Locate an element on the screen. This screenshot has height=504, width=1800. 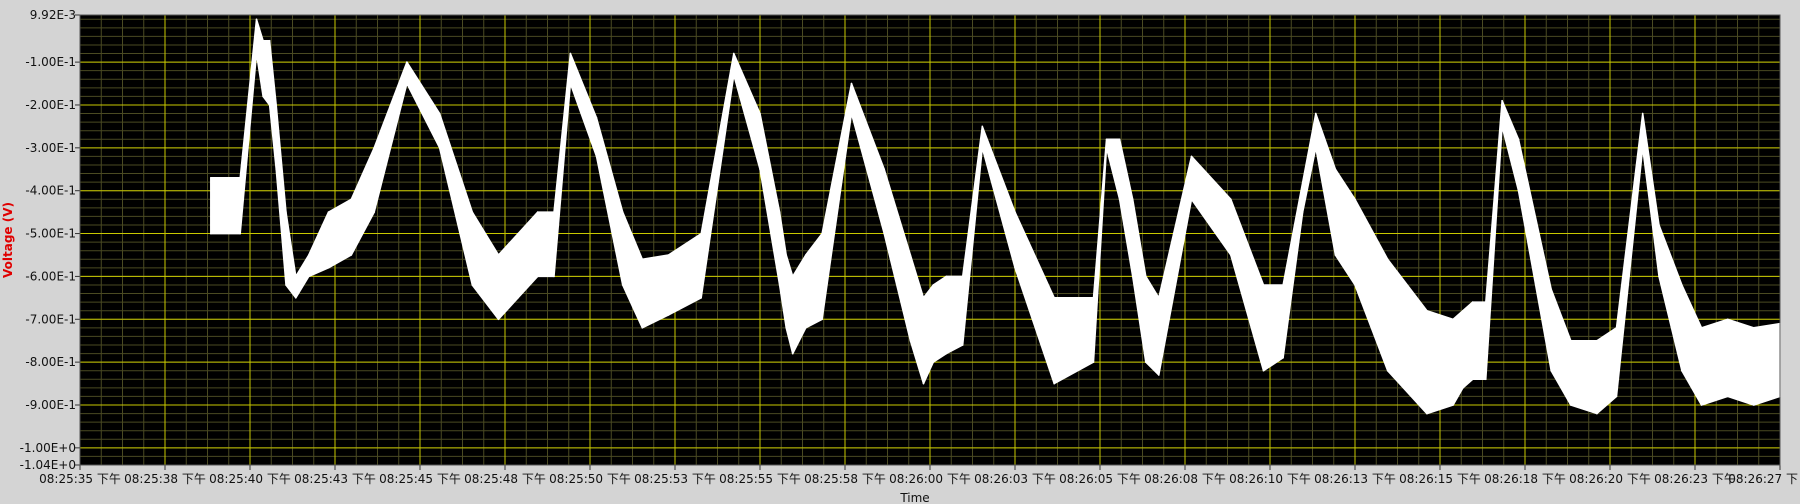
y-tick-label: -4.00E-1 is located at coordinates (50, 191).